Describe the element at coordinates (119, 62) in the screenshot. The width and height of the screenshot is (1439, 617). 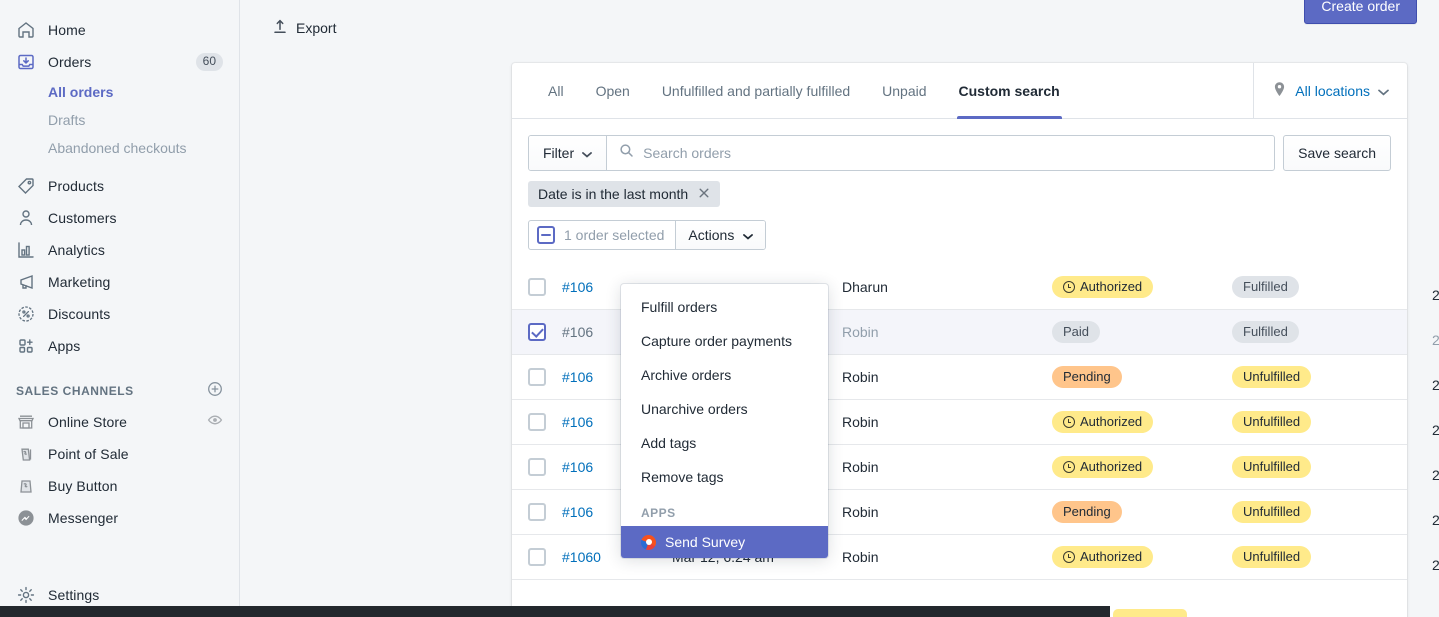
I see `sidebar-item-orders: Orders 60` at that location.